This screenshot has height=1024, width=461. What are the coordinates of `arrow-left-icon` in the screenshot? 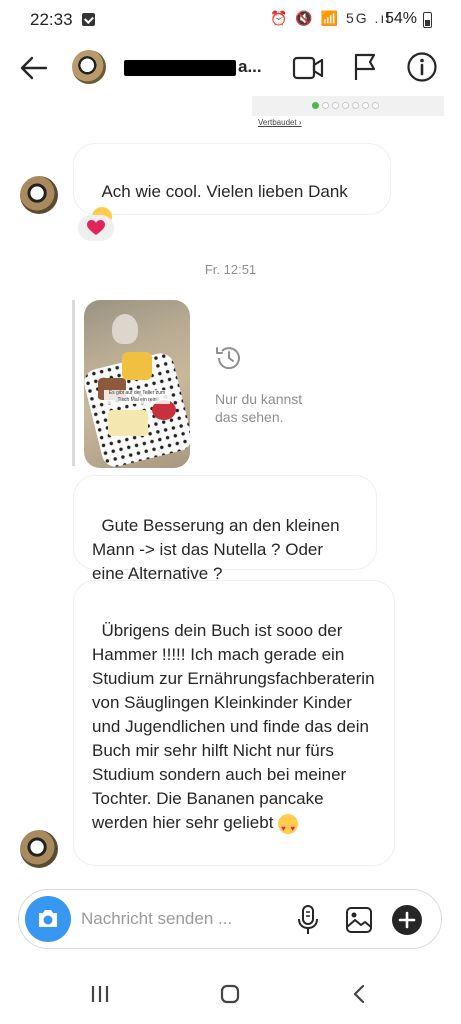 It's located at (34, 68).